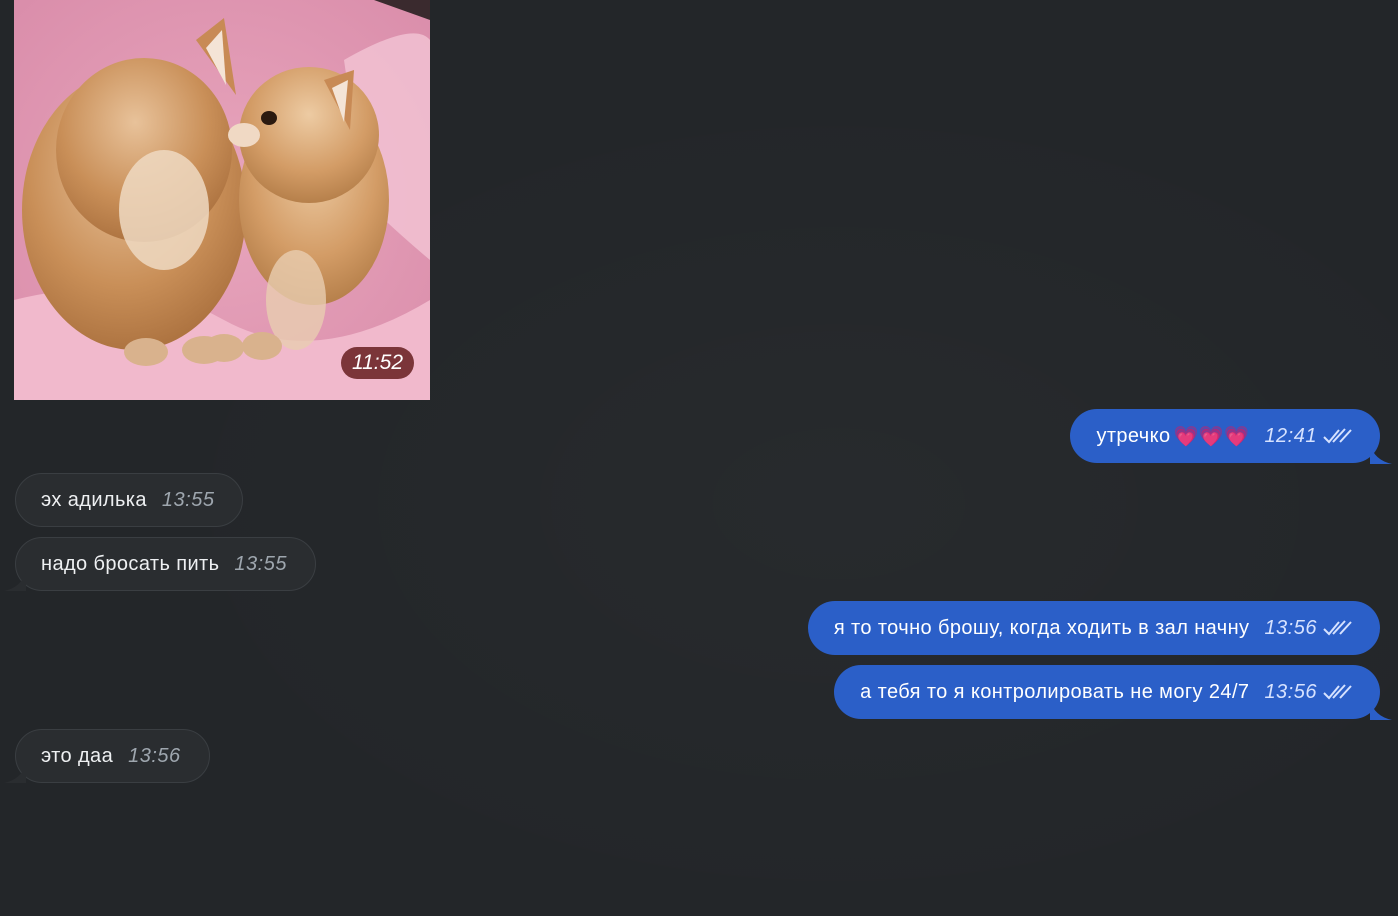 This screenshot has width=1398, height=916. I want to click on incoming-message: это даа 13:56, so click(107, 756).